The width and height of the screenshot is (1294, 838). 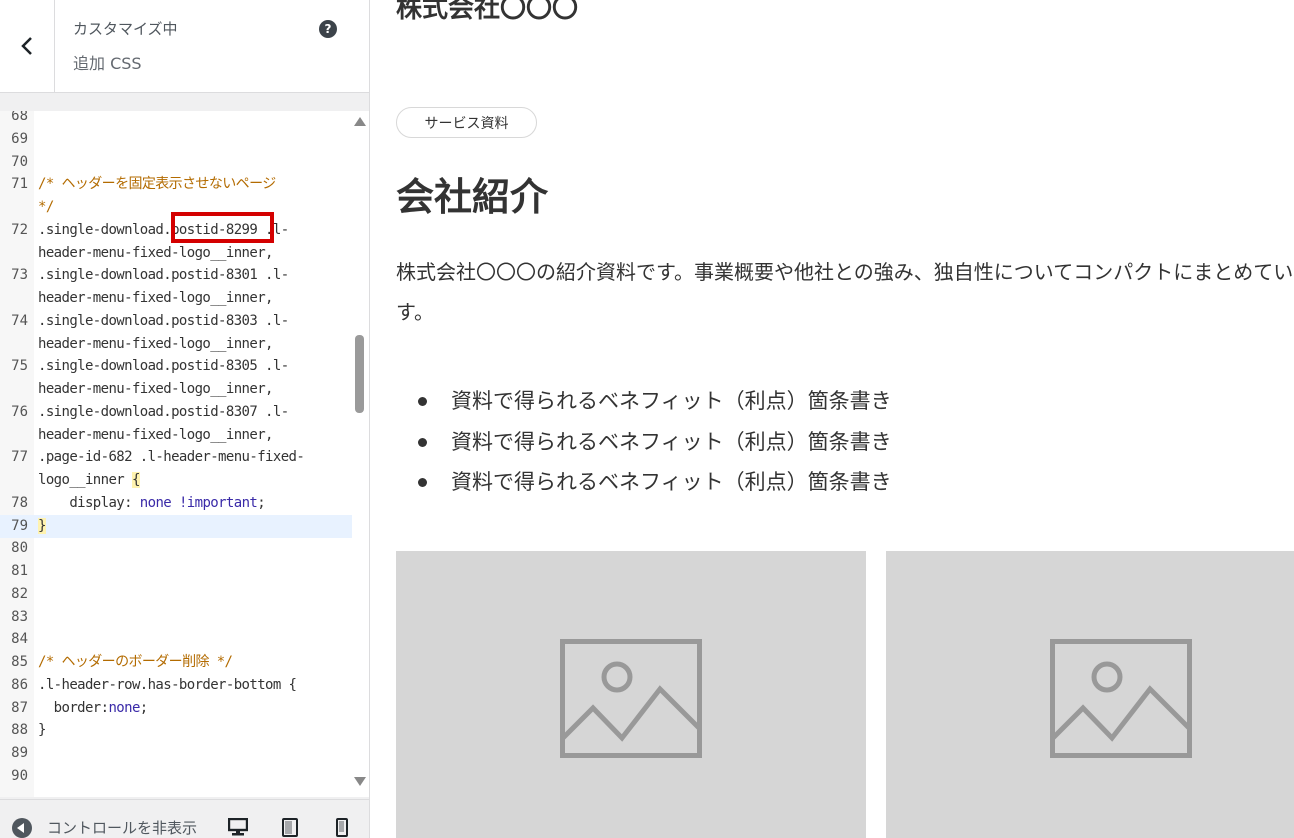 What do you see at coordinates (19, 502) in the screenshot?
I see `line-number: 78` at bounding box center [19, 502].